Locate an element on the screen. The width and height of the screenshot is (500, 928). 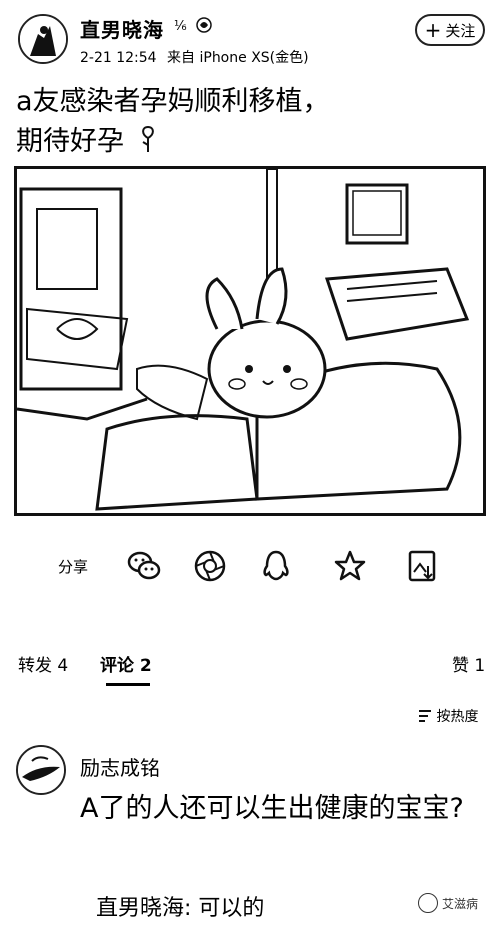
post-source: 来自 iPhone XS(金色) is located at coordinates (238, 58).